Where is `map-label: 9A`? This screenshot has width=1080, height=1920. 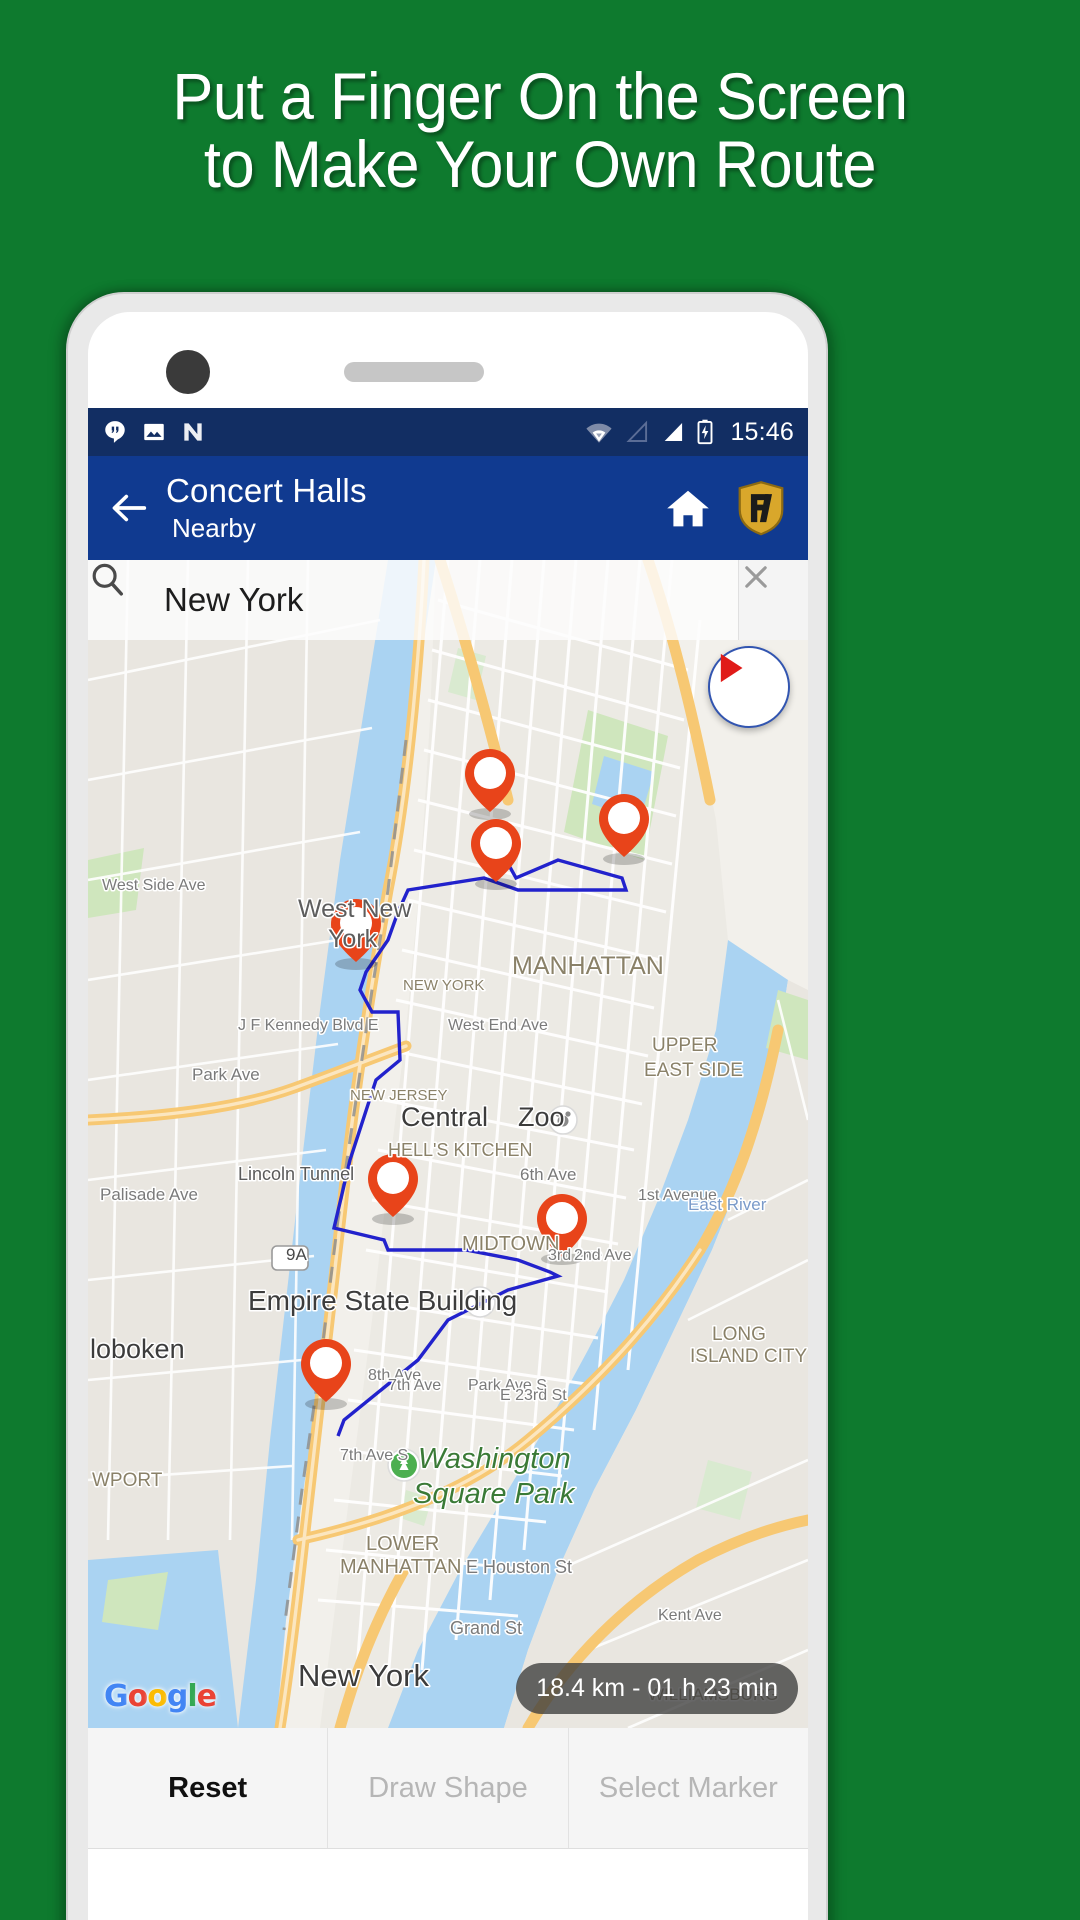 map-label: 9A is located at coordinates (296, 1254).